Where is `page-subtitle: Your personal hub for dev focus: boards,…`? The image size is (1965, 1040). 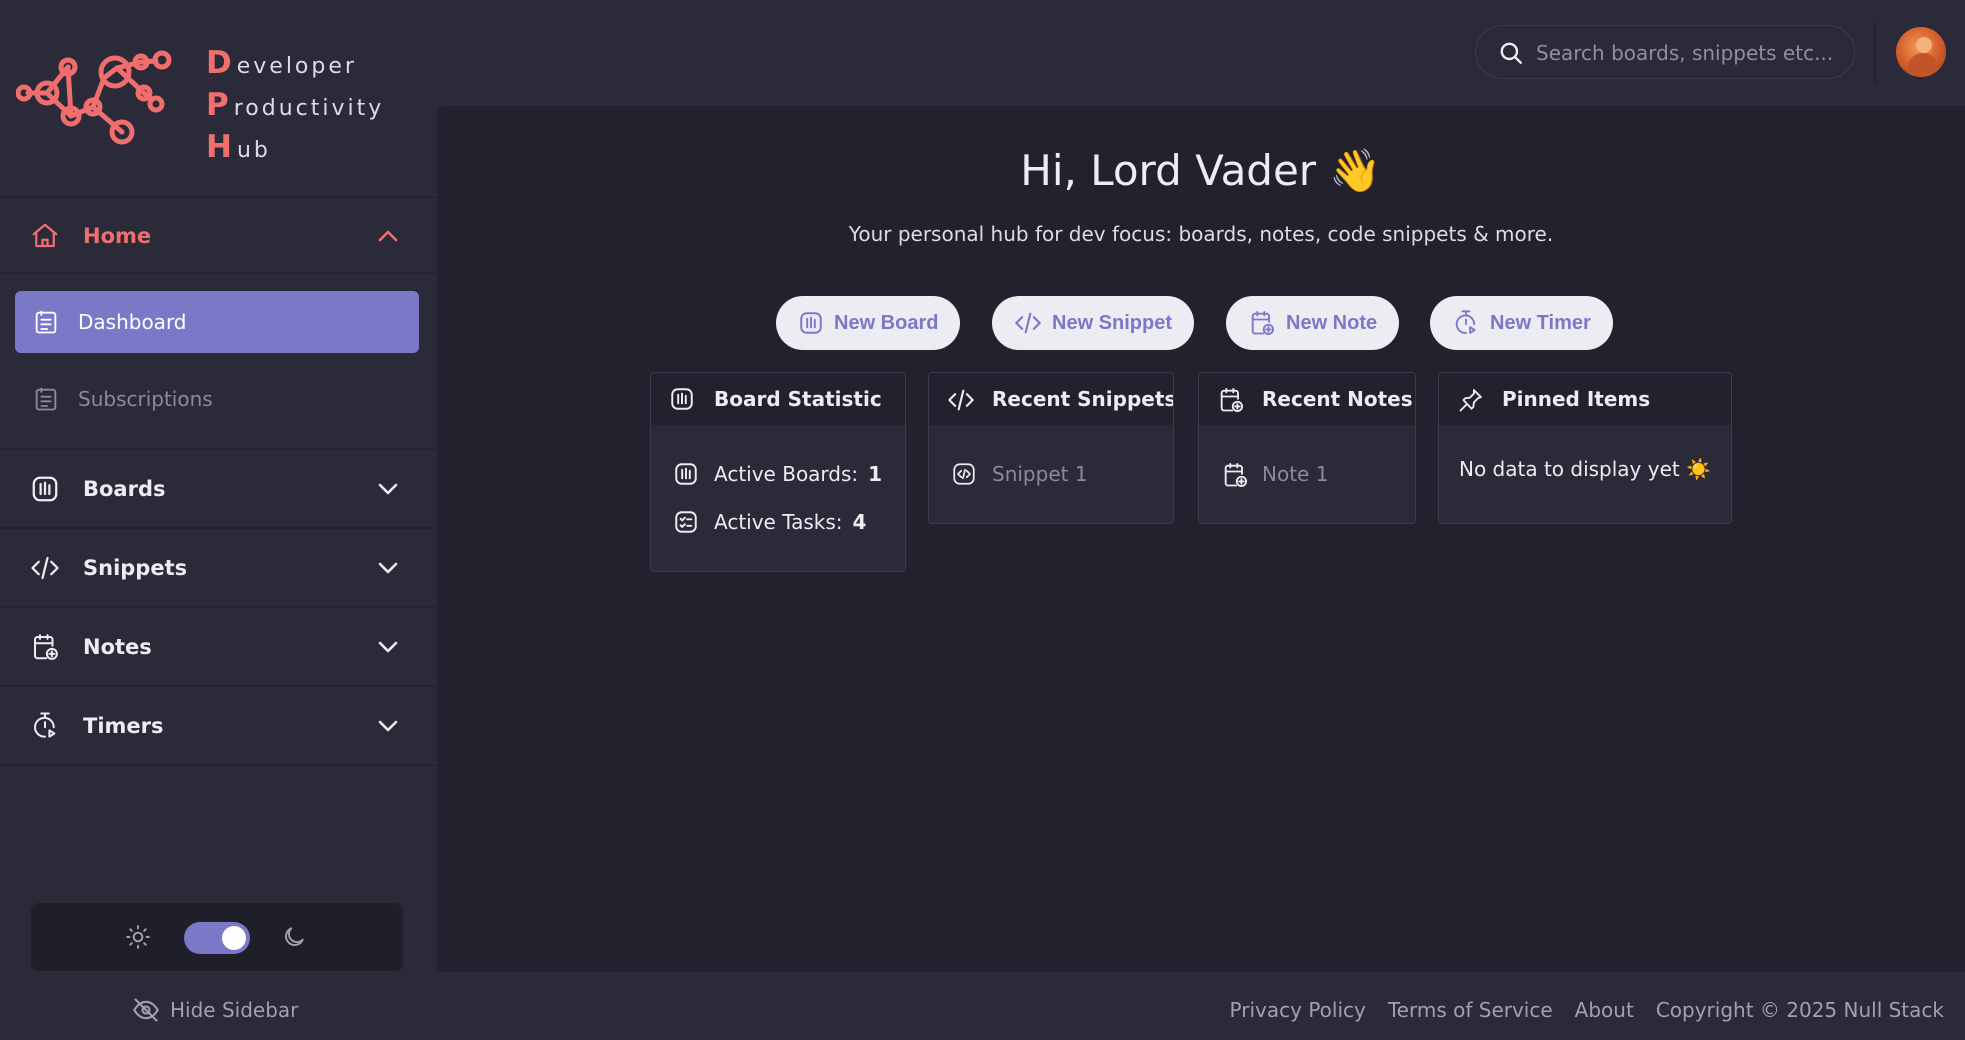 page-subtitle: Your personal hub for dev focus: boards,… is located at coordinates (1201, 234).